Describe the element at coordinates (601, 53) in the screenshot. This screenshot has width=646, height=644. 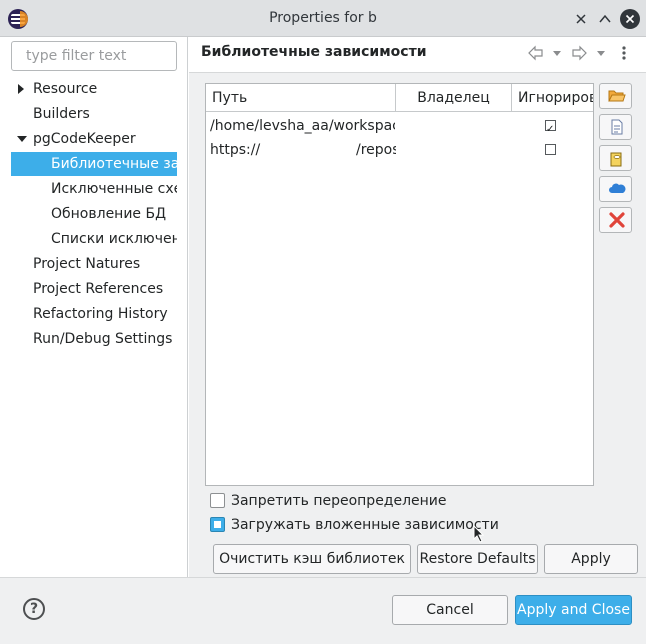
I see `forward-dropdown-icon` at that location.